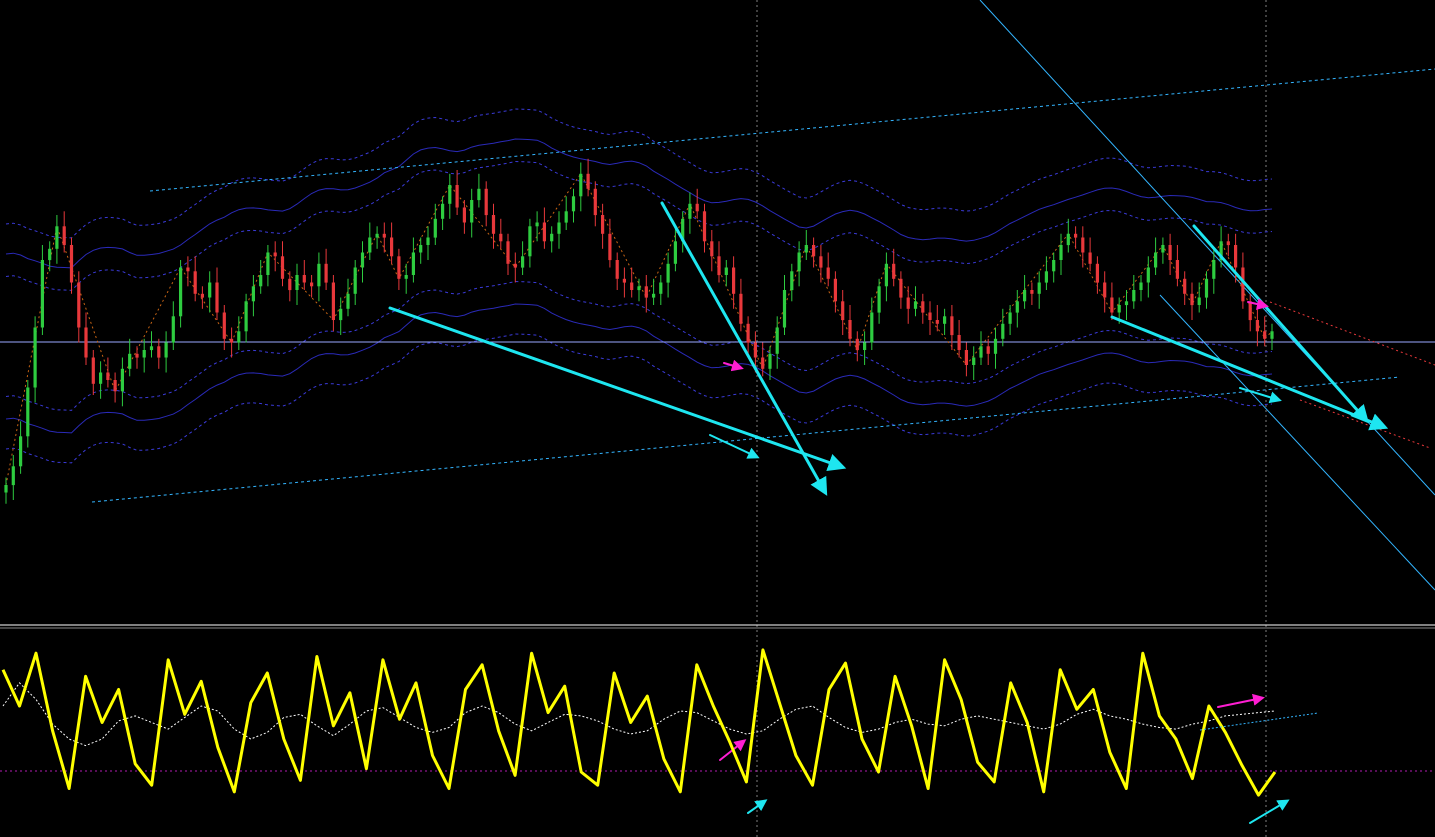 The height and width of the screenshot is (837, 1435). Describe the element at coordinates (792, 130) in the screenshot. I see `trendline-upper-channel` at that location.